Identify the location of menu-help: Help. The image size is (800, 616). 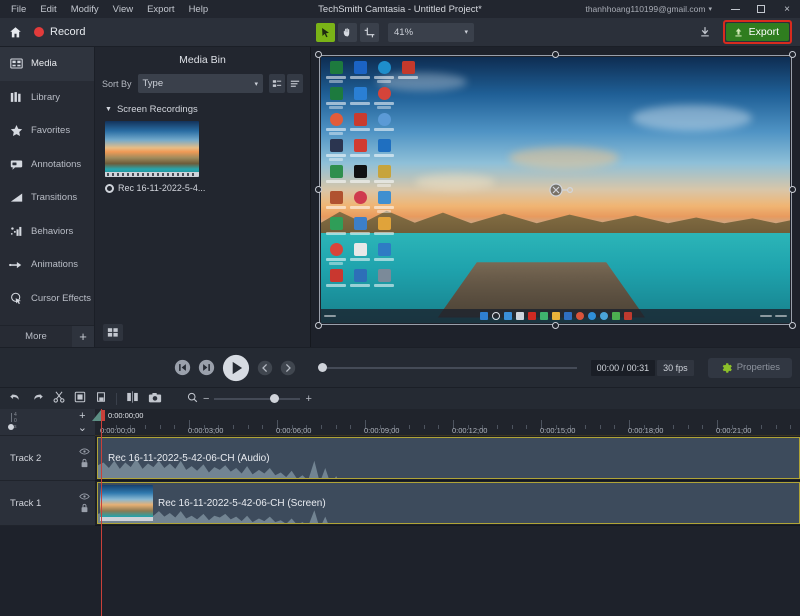
(199, 9).